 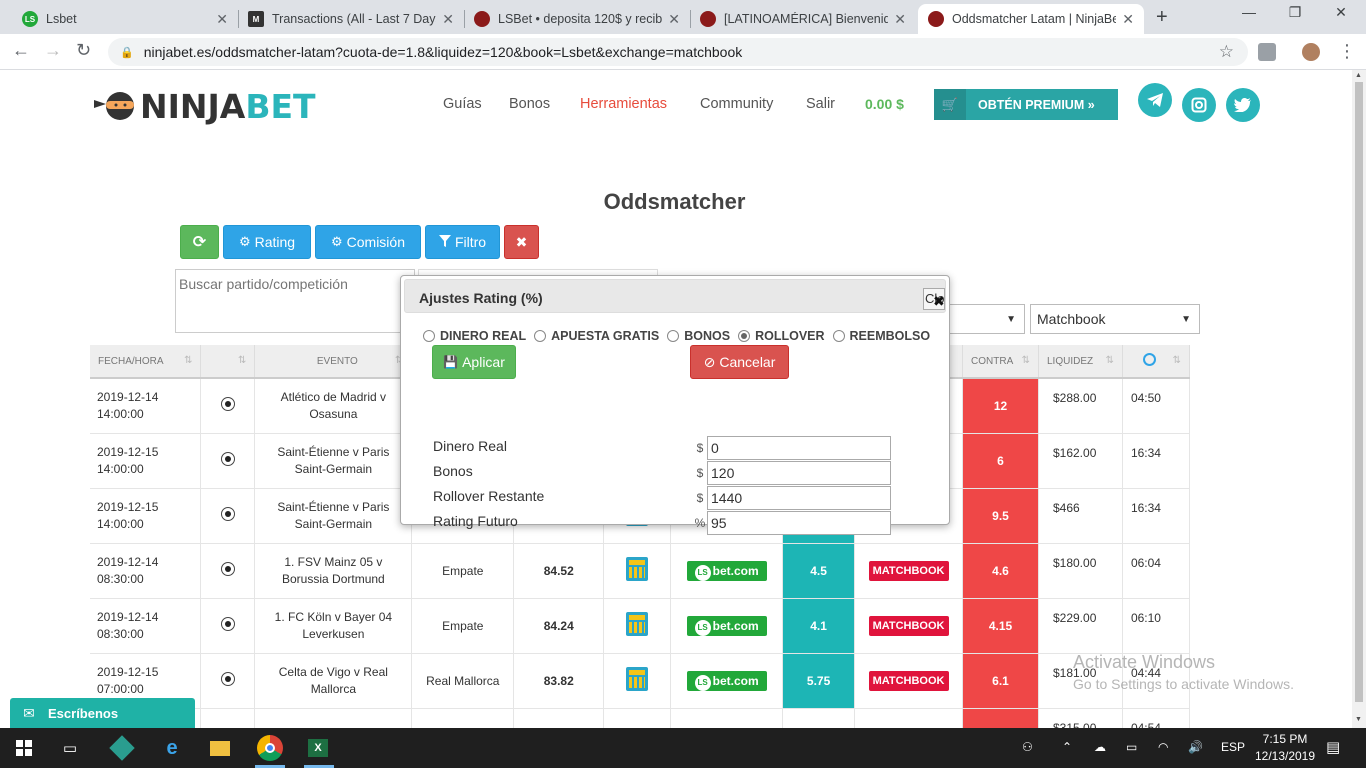 I want to click on wifi-icon: ◠, so click(x=1163, y=747).